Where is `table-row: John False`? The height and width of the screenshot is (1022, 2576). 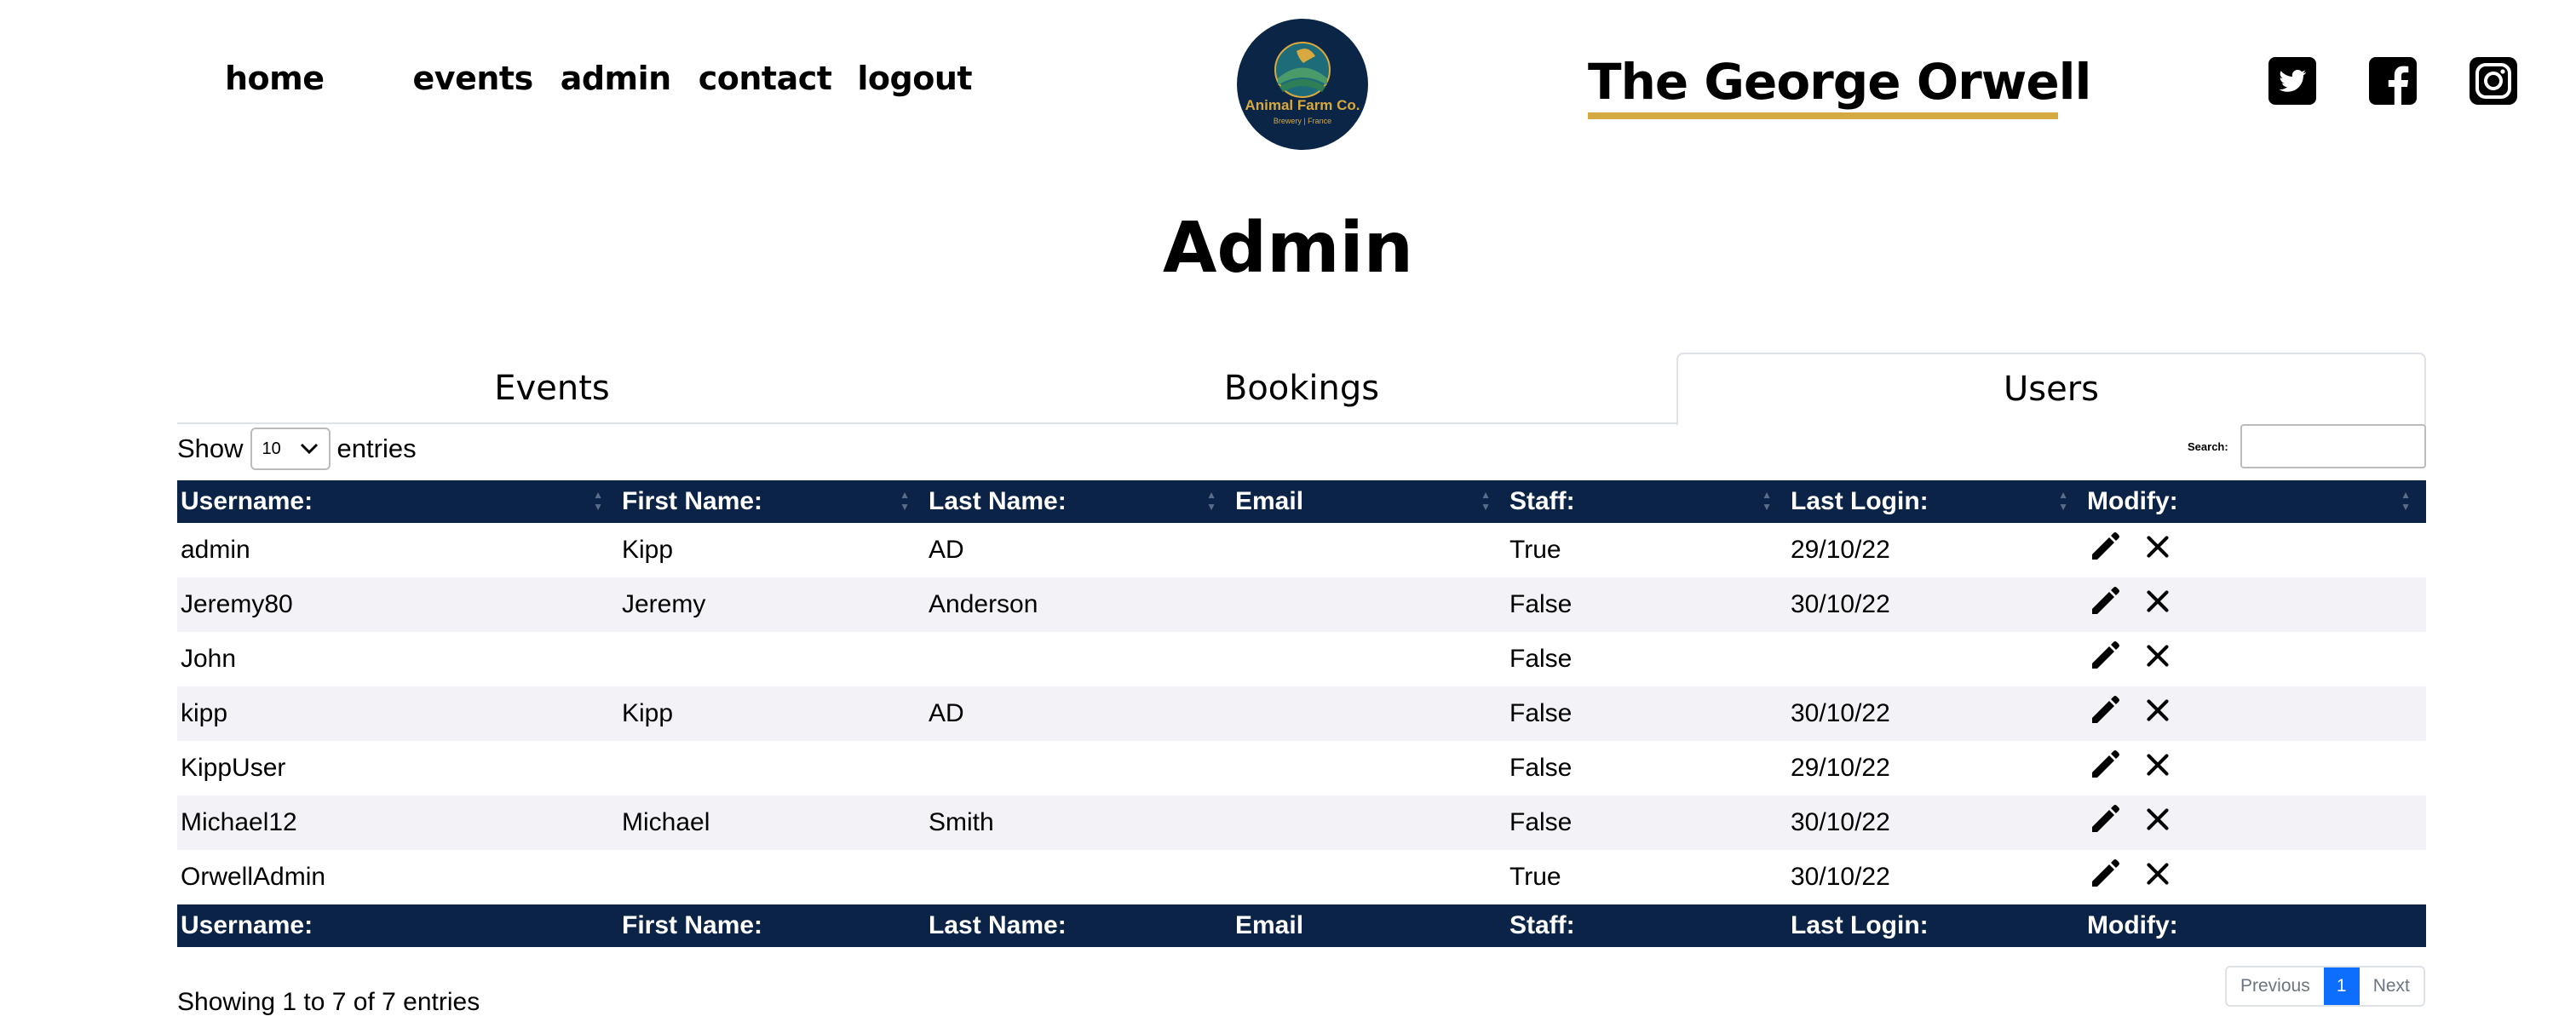 table-row: John False is located at coordinates (1302, 659).